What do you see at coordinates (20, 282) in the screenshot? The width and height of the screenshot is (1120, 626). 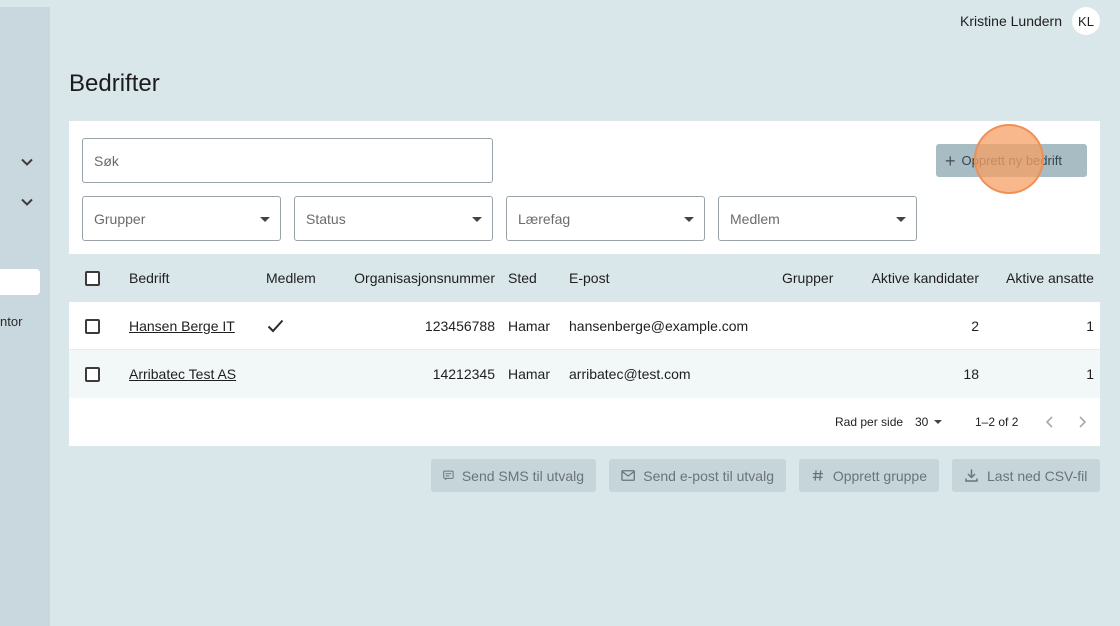 I see `sidebar-item-active` at bounding box center [20, 282].